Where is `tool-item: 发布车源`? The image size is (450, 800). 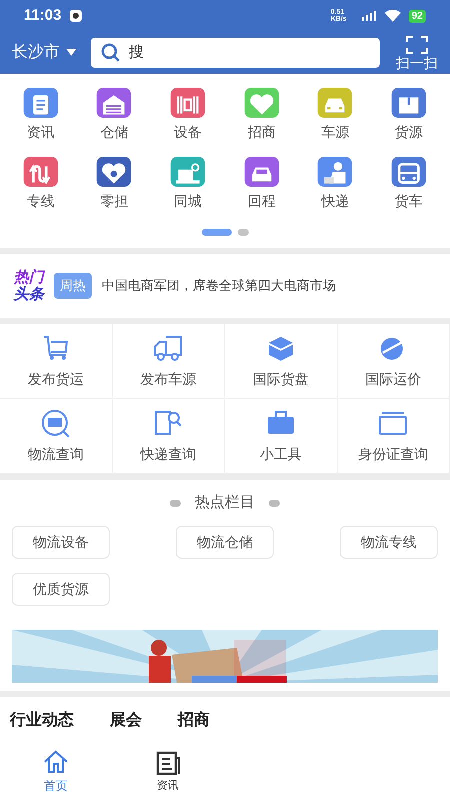 tool-item: 发布车源 is located at coordinates (168, 361).